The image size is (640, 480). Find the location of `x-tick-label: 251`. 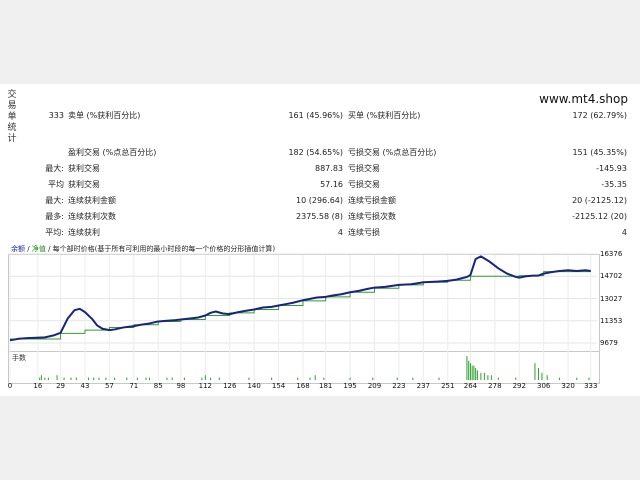

x-tick-label: 251 is located at coordinates (448, 386).